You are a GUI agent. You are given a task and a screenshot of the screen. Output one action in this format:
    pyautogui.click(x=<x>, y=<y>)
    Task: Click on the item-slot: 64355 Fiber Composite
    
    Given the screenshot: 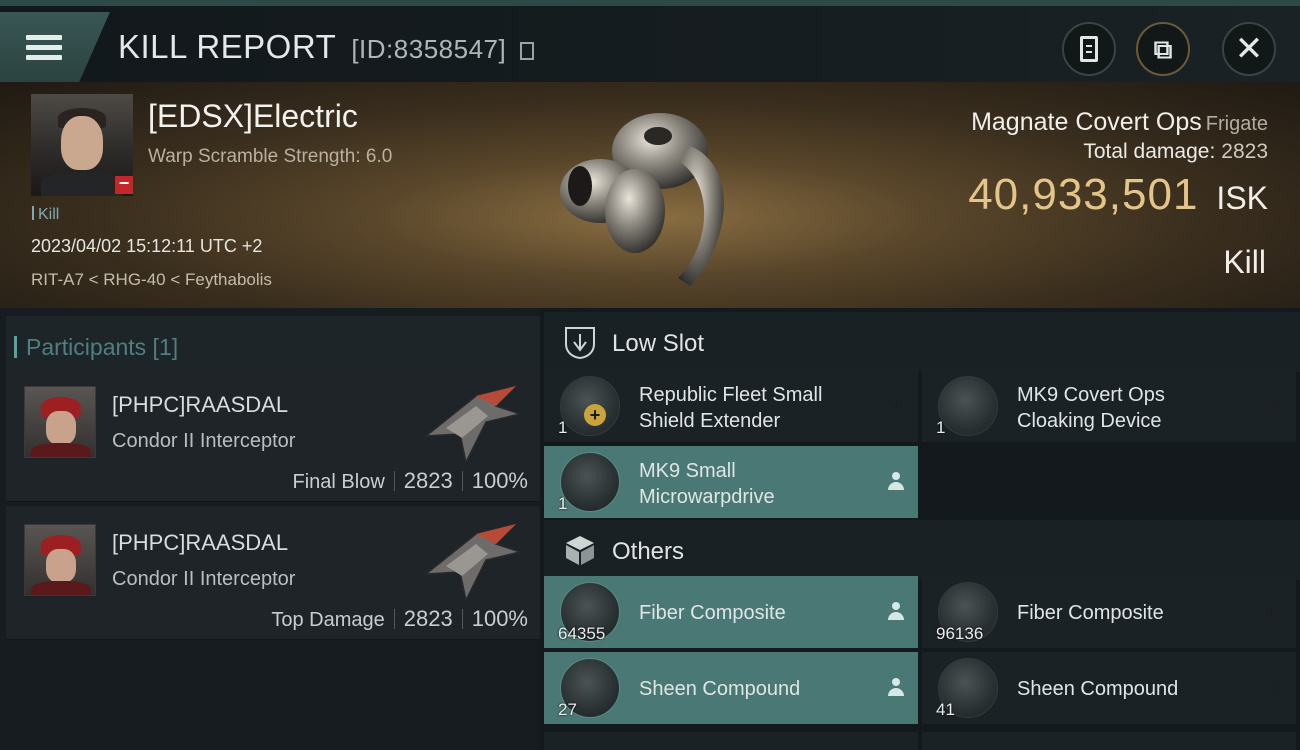 What is the action you would take?
    pyautogui.click(x=731, y=612)
    